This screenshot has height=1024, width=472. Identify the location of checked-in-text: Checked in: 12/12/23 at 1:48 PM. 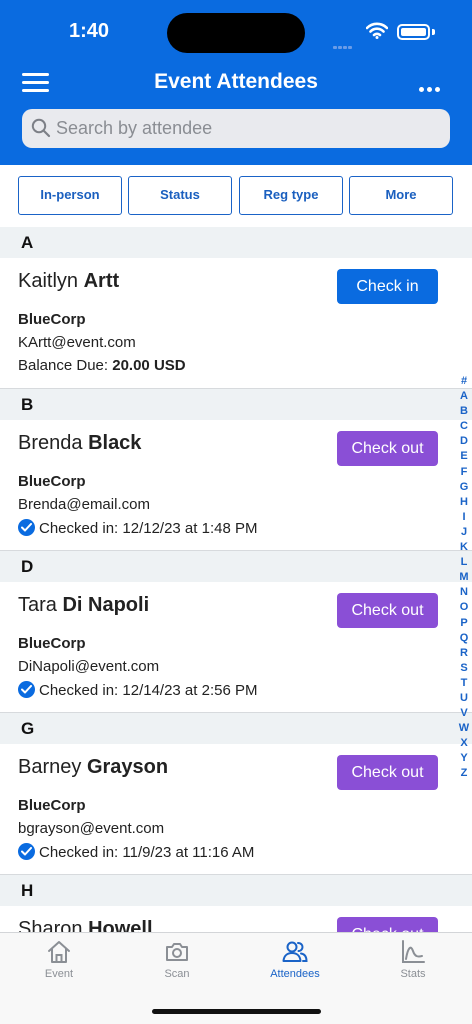
(148, 528).